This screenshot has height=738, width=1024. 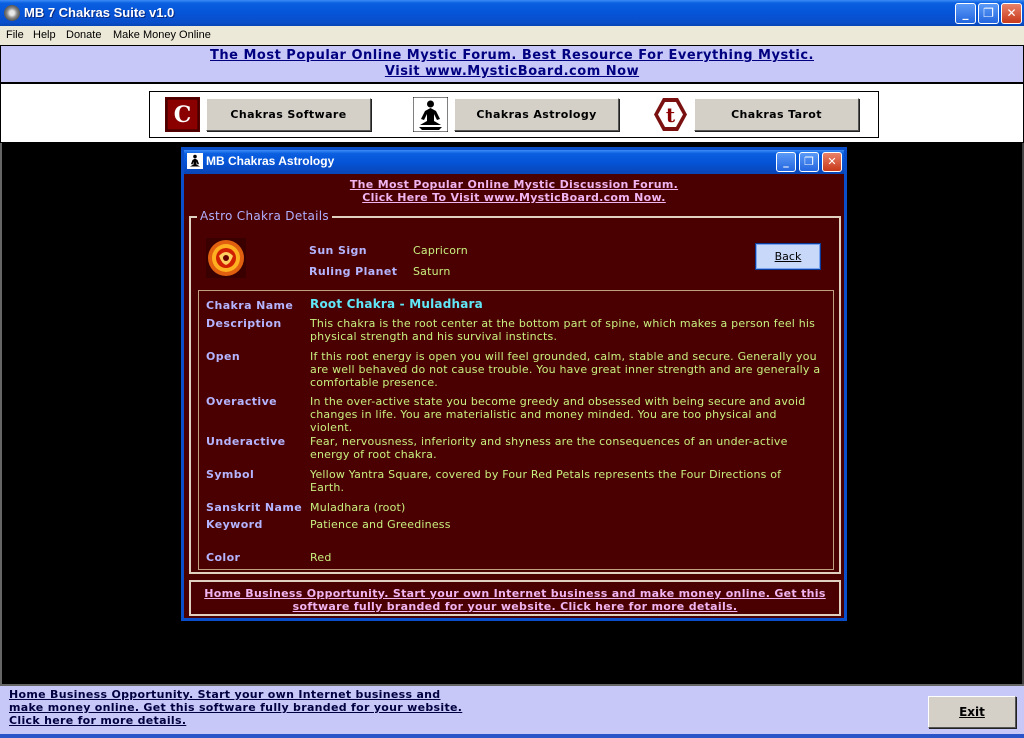 What do you see at coordinates (380, 524) in the screenshot?
I see `keyword-value: Patience and Greediness` at bounding box center [380, 524].